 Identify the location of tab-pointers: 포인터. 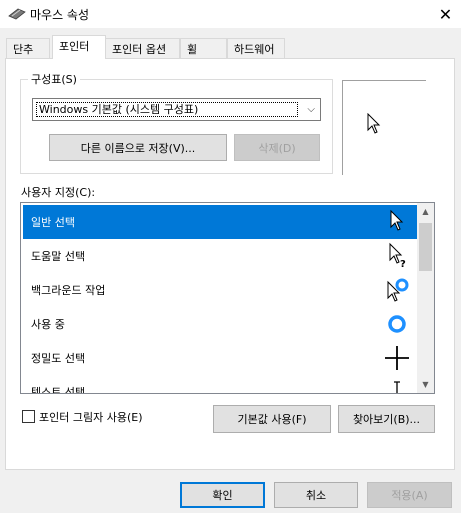
(79, 47).